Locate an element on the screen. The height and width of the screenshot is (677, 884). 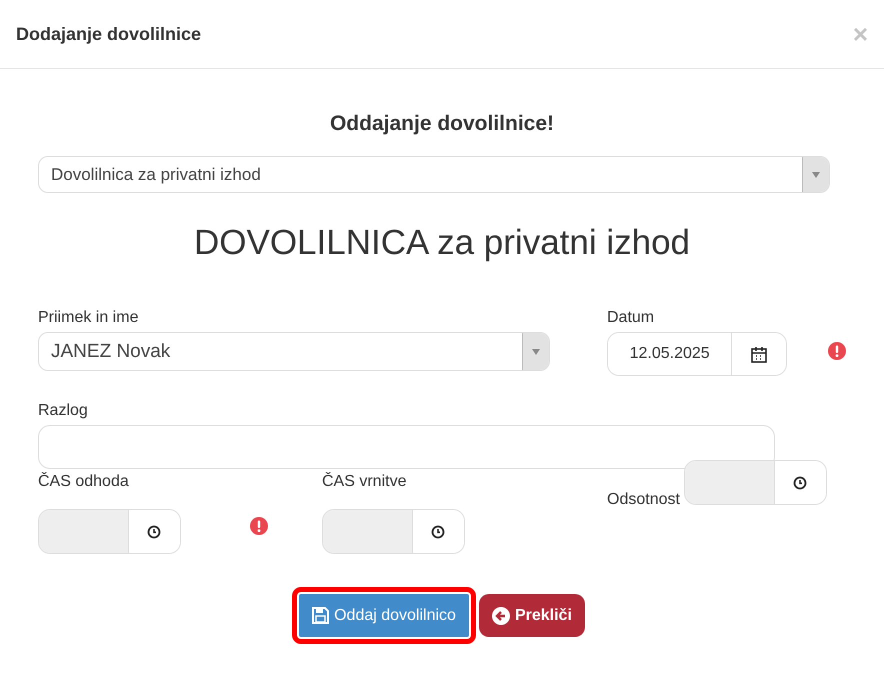
field-label: Priimek in ime is located at coordinates (89, 318).